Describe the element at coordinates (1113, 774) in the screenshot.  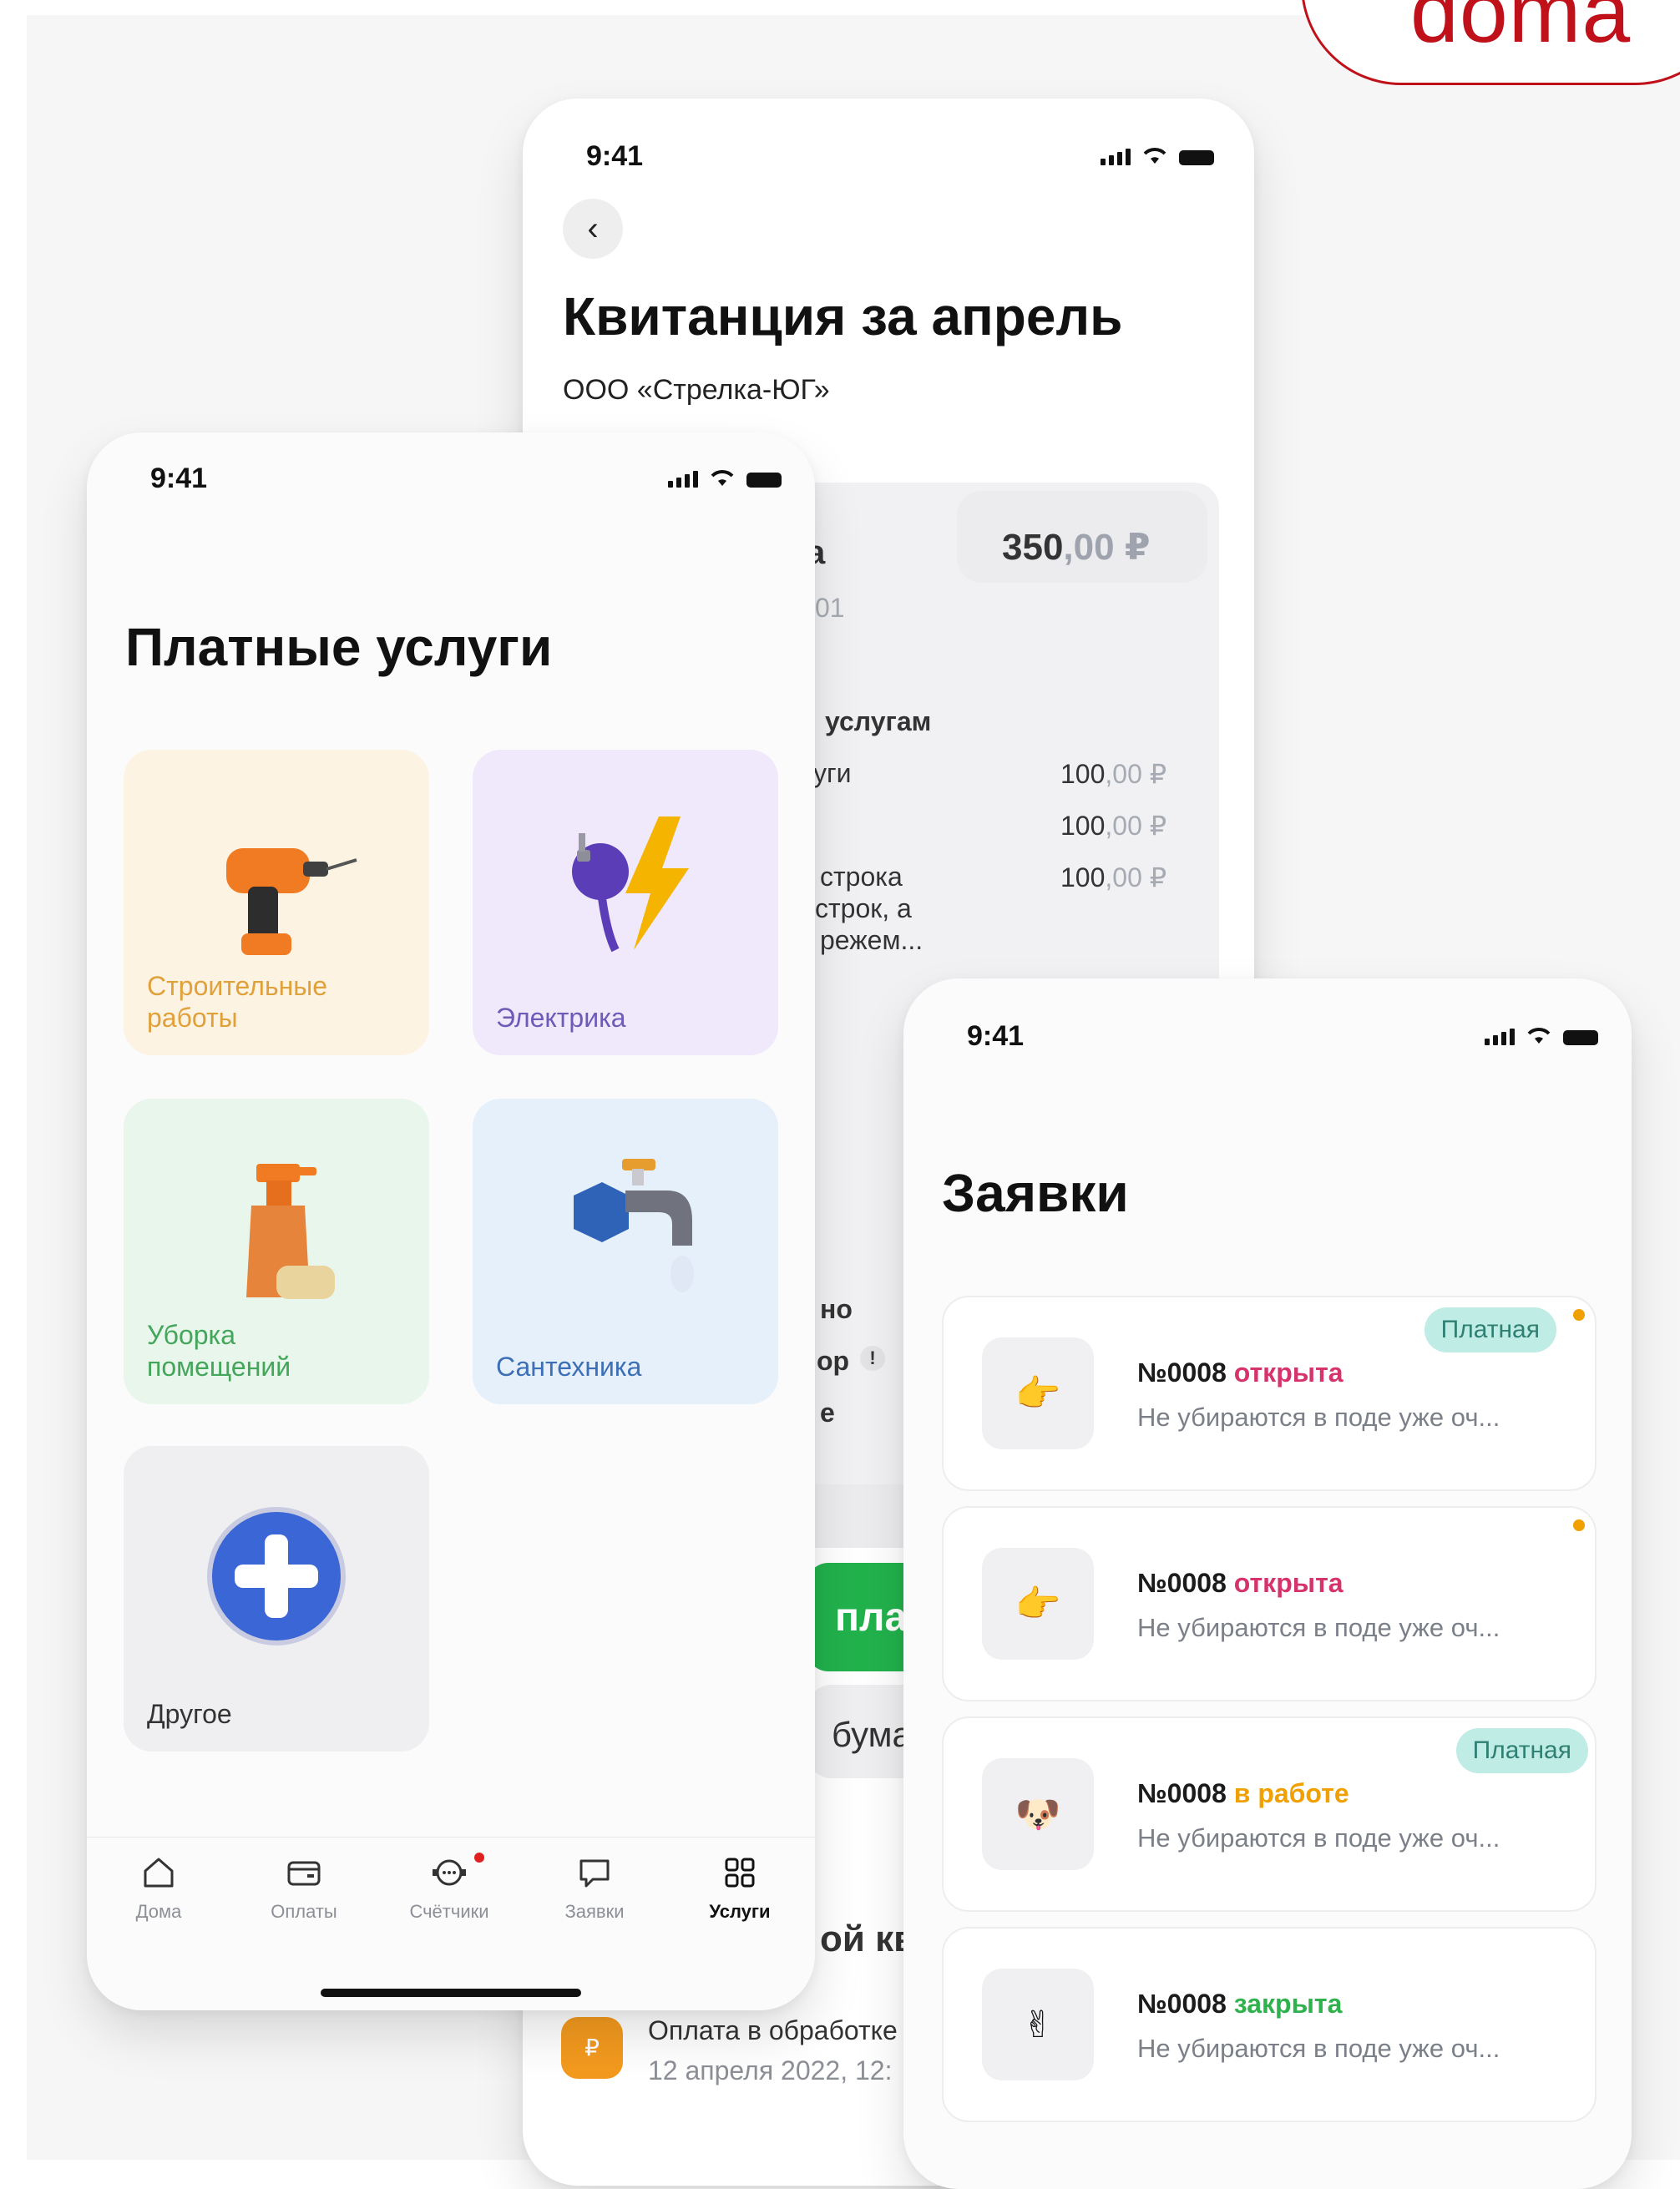
I see `line-price-1: 100,00 ₽` at that location.